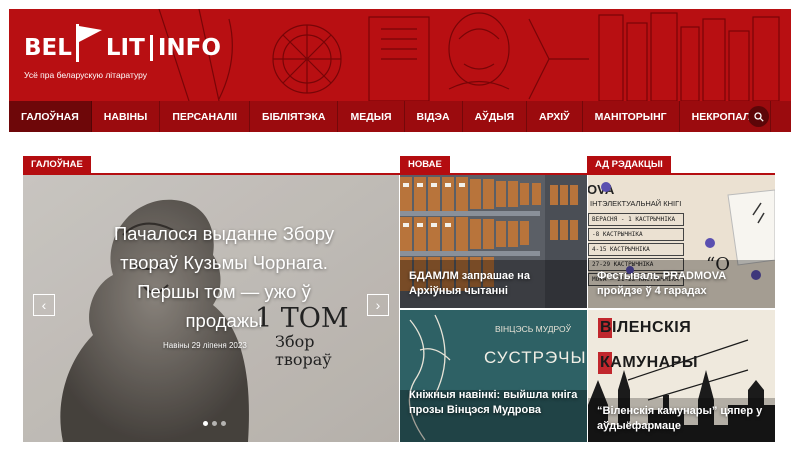 The height and width of the screenshot is (464, 800). Describe the element at coordinates (425, 164) in the screenshot. I see `section-label-new: НОВАЕ` at that location.